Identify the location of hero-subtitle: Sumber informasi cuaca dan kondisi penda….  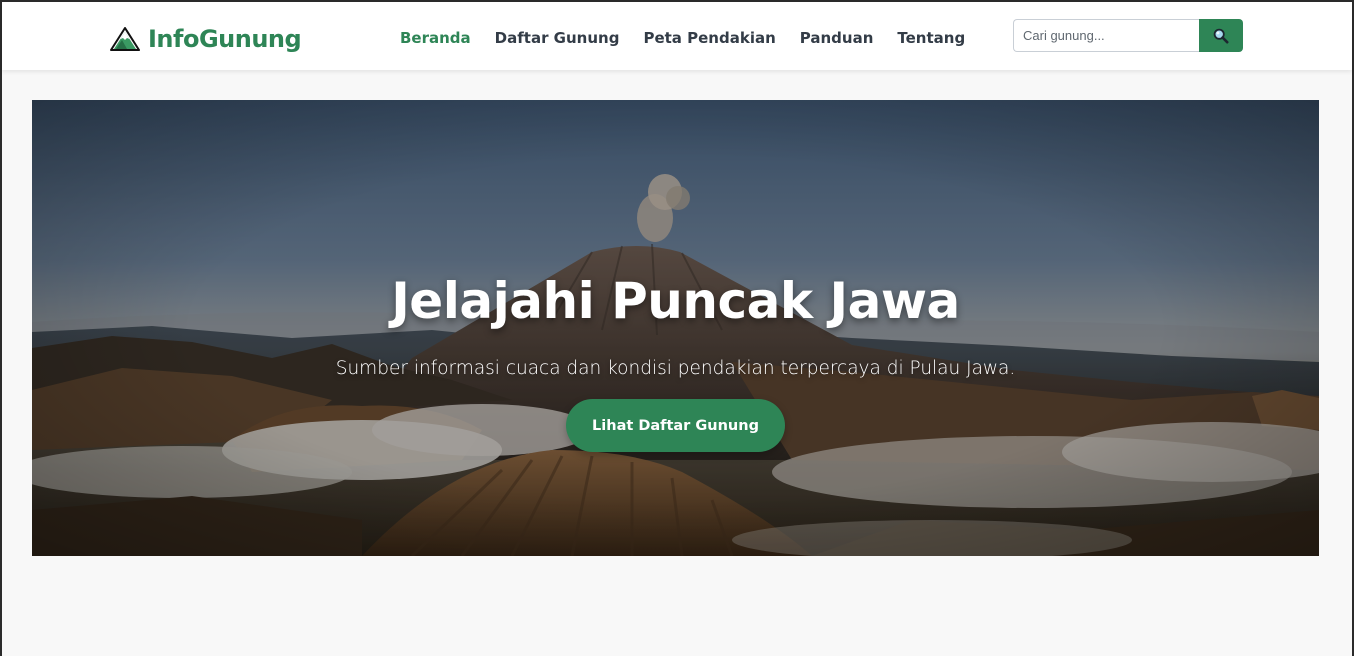
(675, 368).